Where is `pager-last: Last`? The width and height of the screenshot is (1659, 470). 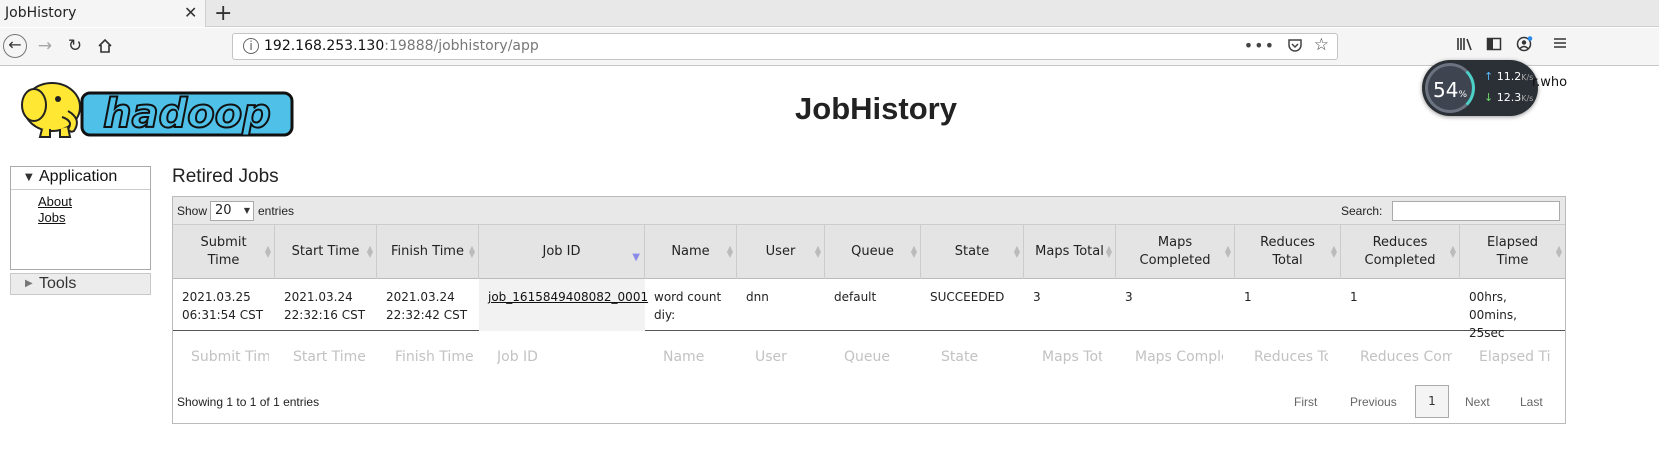 pager-last: Last is located at coordinates (1531, 402).